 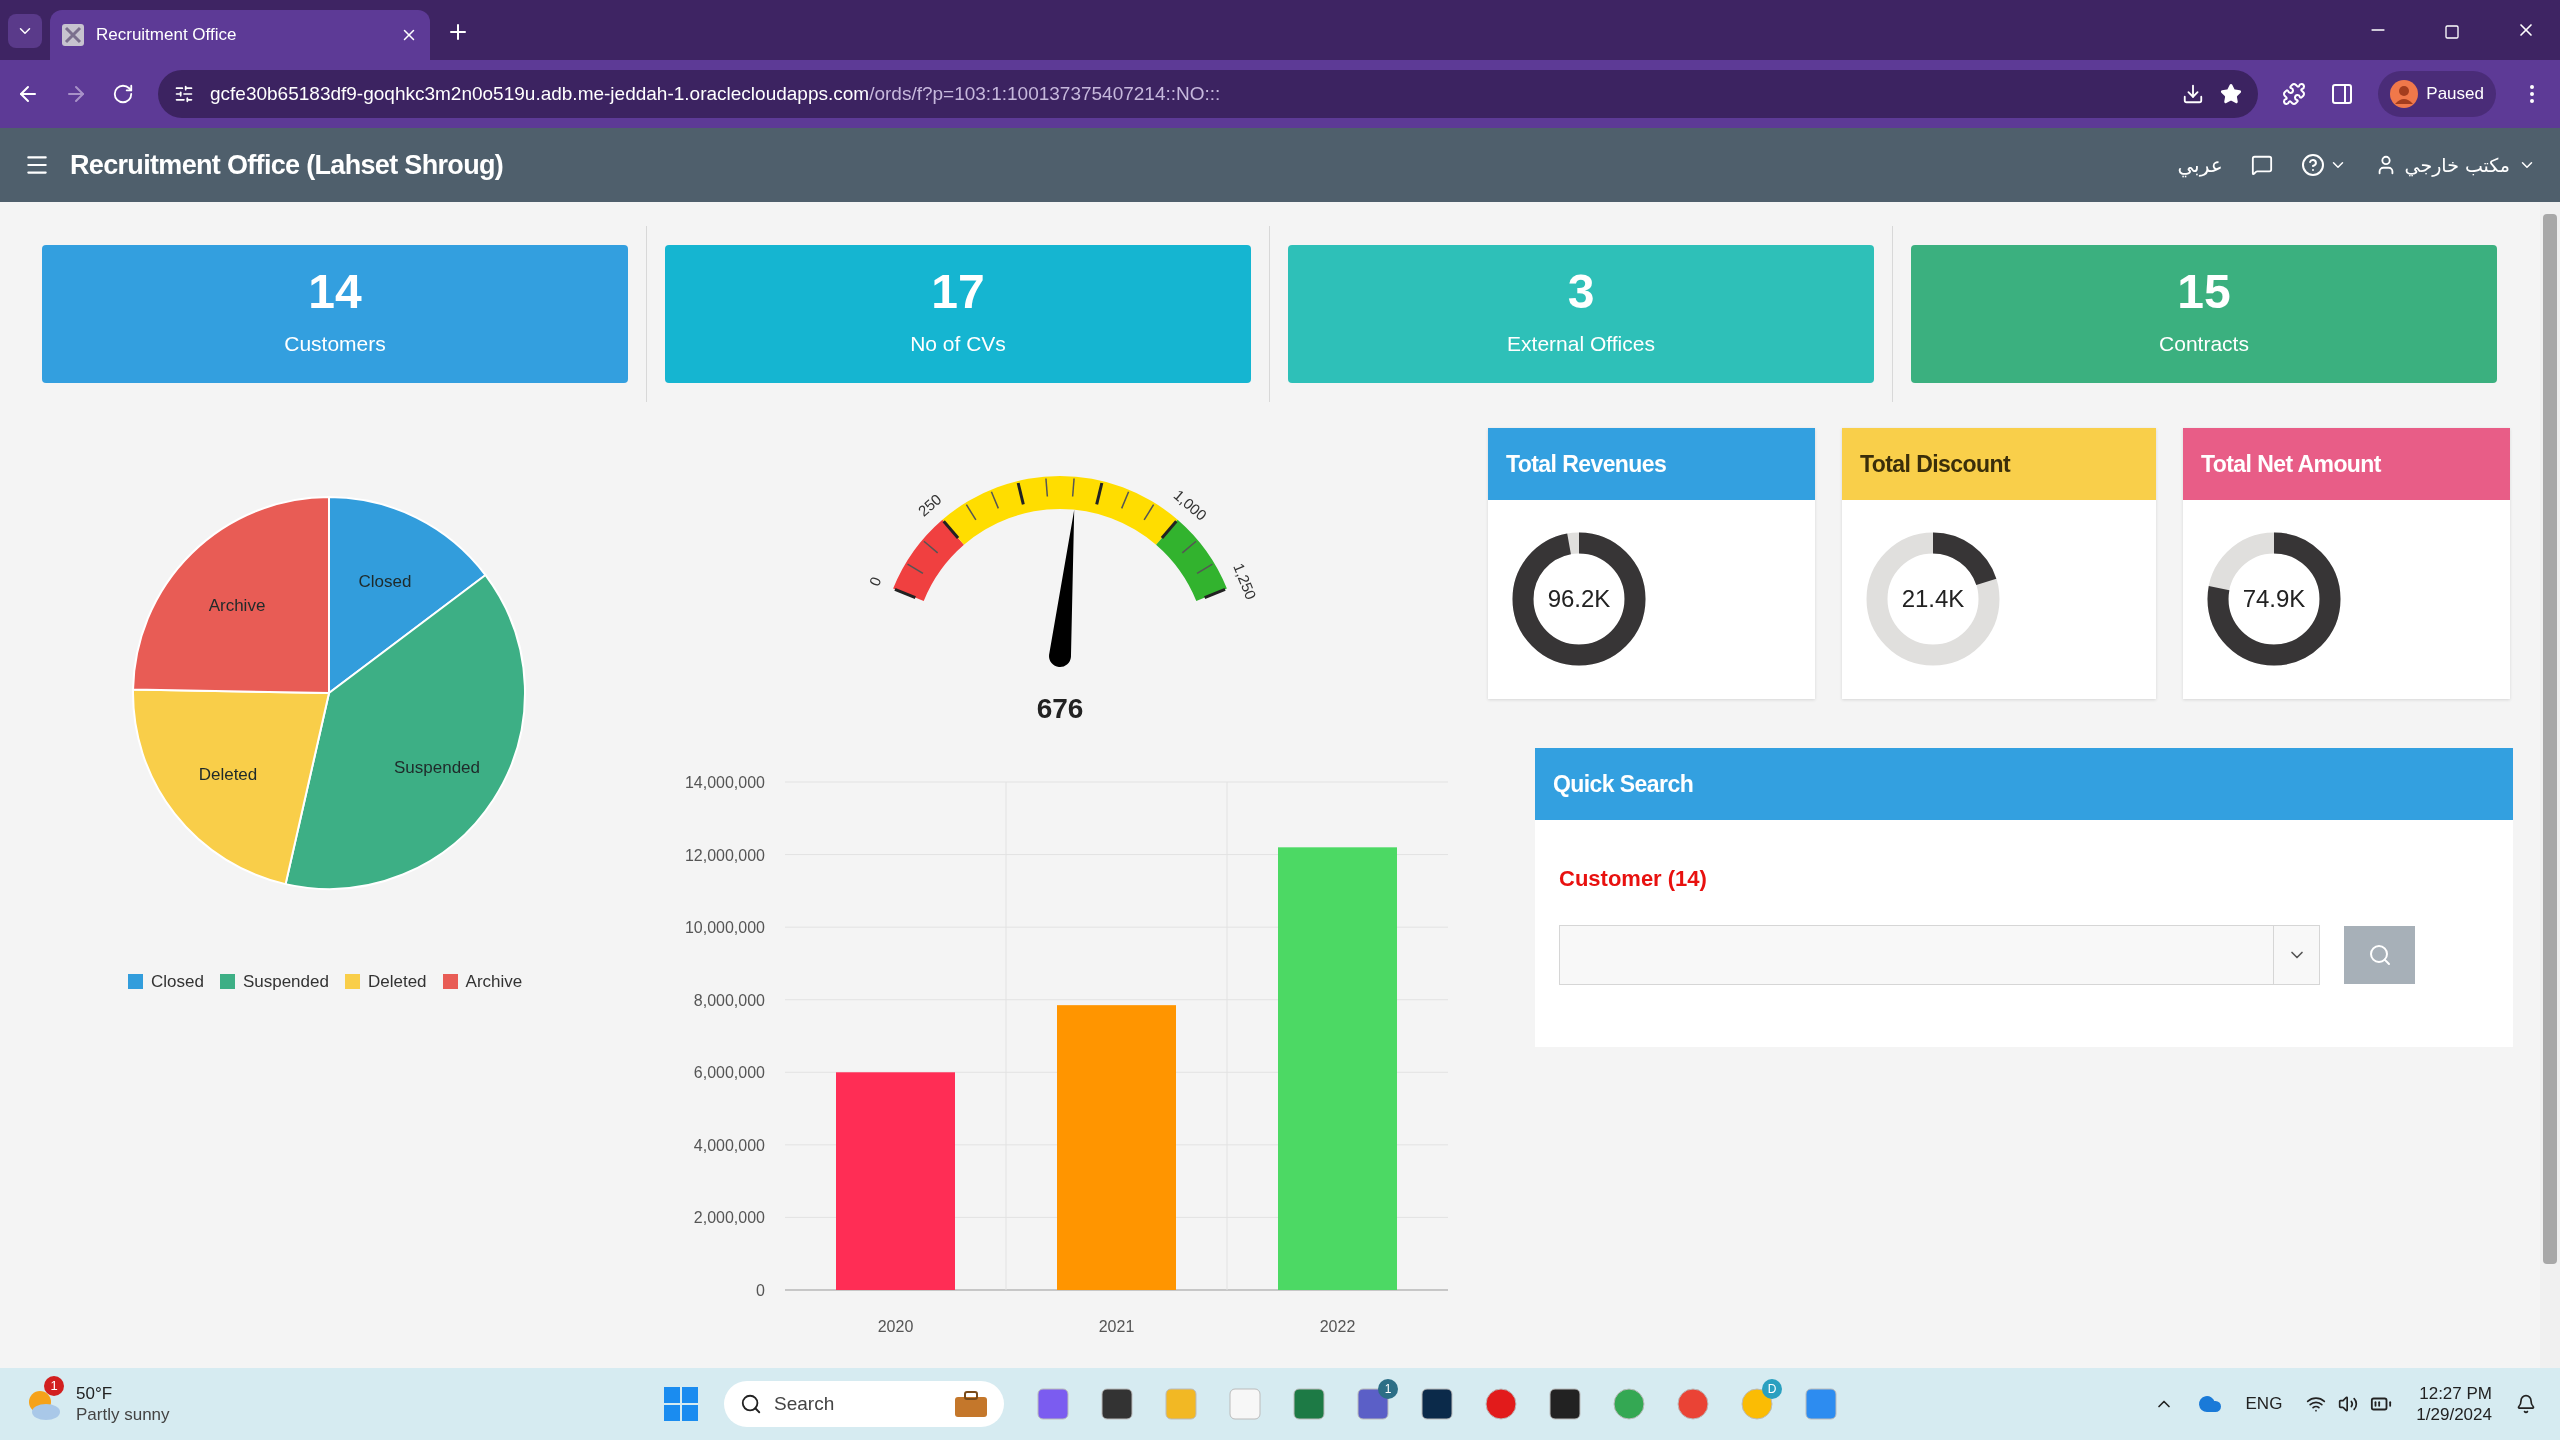 What do you see at coordinates (2200, 165) in the screenshot?
I see `language-link: عربي` at bounding box center [2200, 165].